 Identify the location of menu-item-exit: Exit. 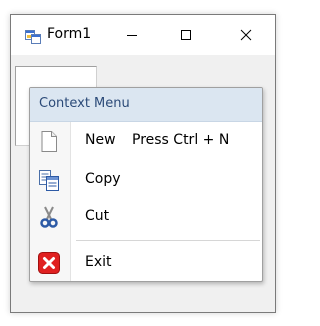
(146, 262).